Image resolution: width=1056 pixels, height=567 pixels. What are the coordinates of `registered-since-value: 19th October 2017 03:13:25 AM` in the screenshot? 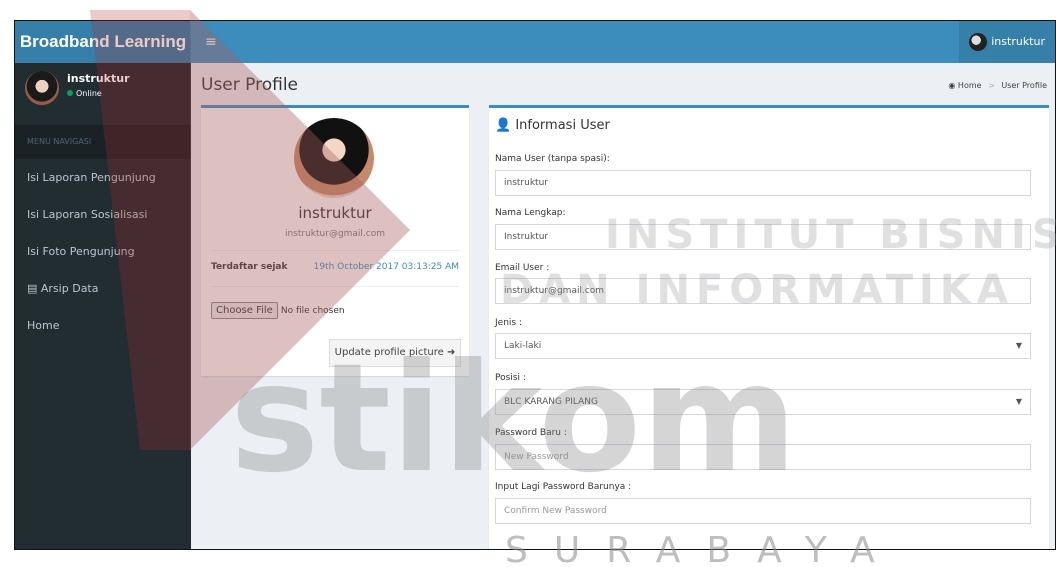 It's located at (386, 267).